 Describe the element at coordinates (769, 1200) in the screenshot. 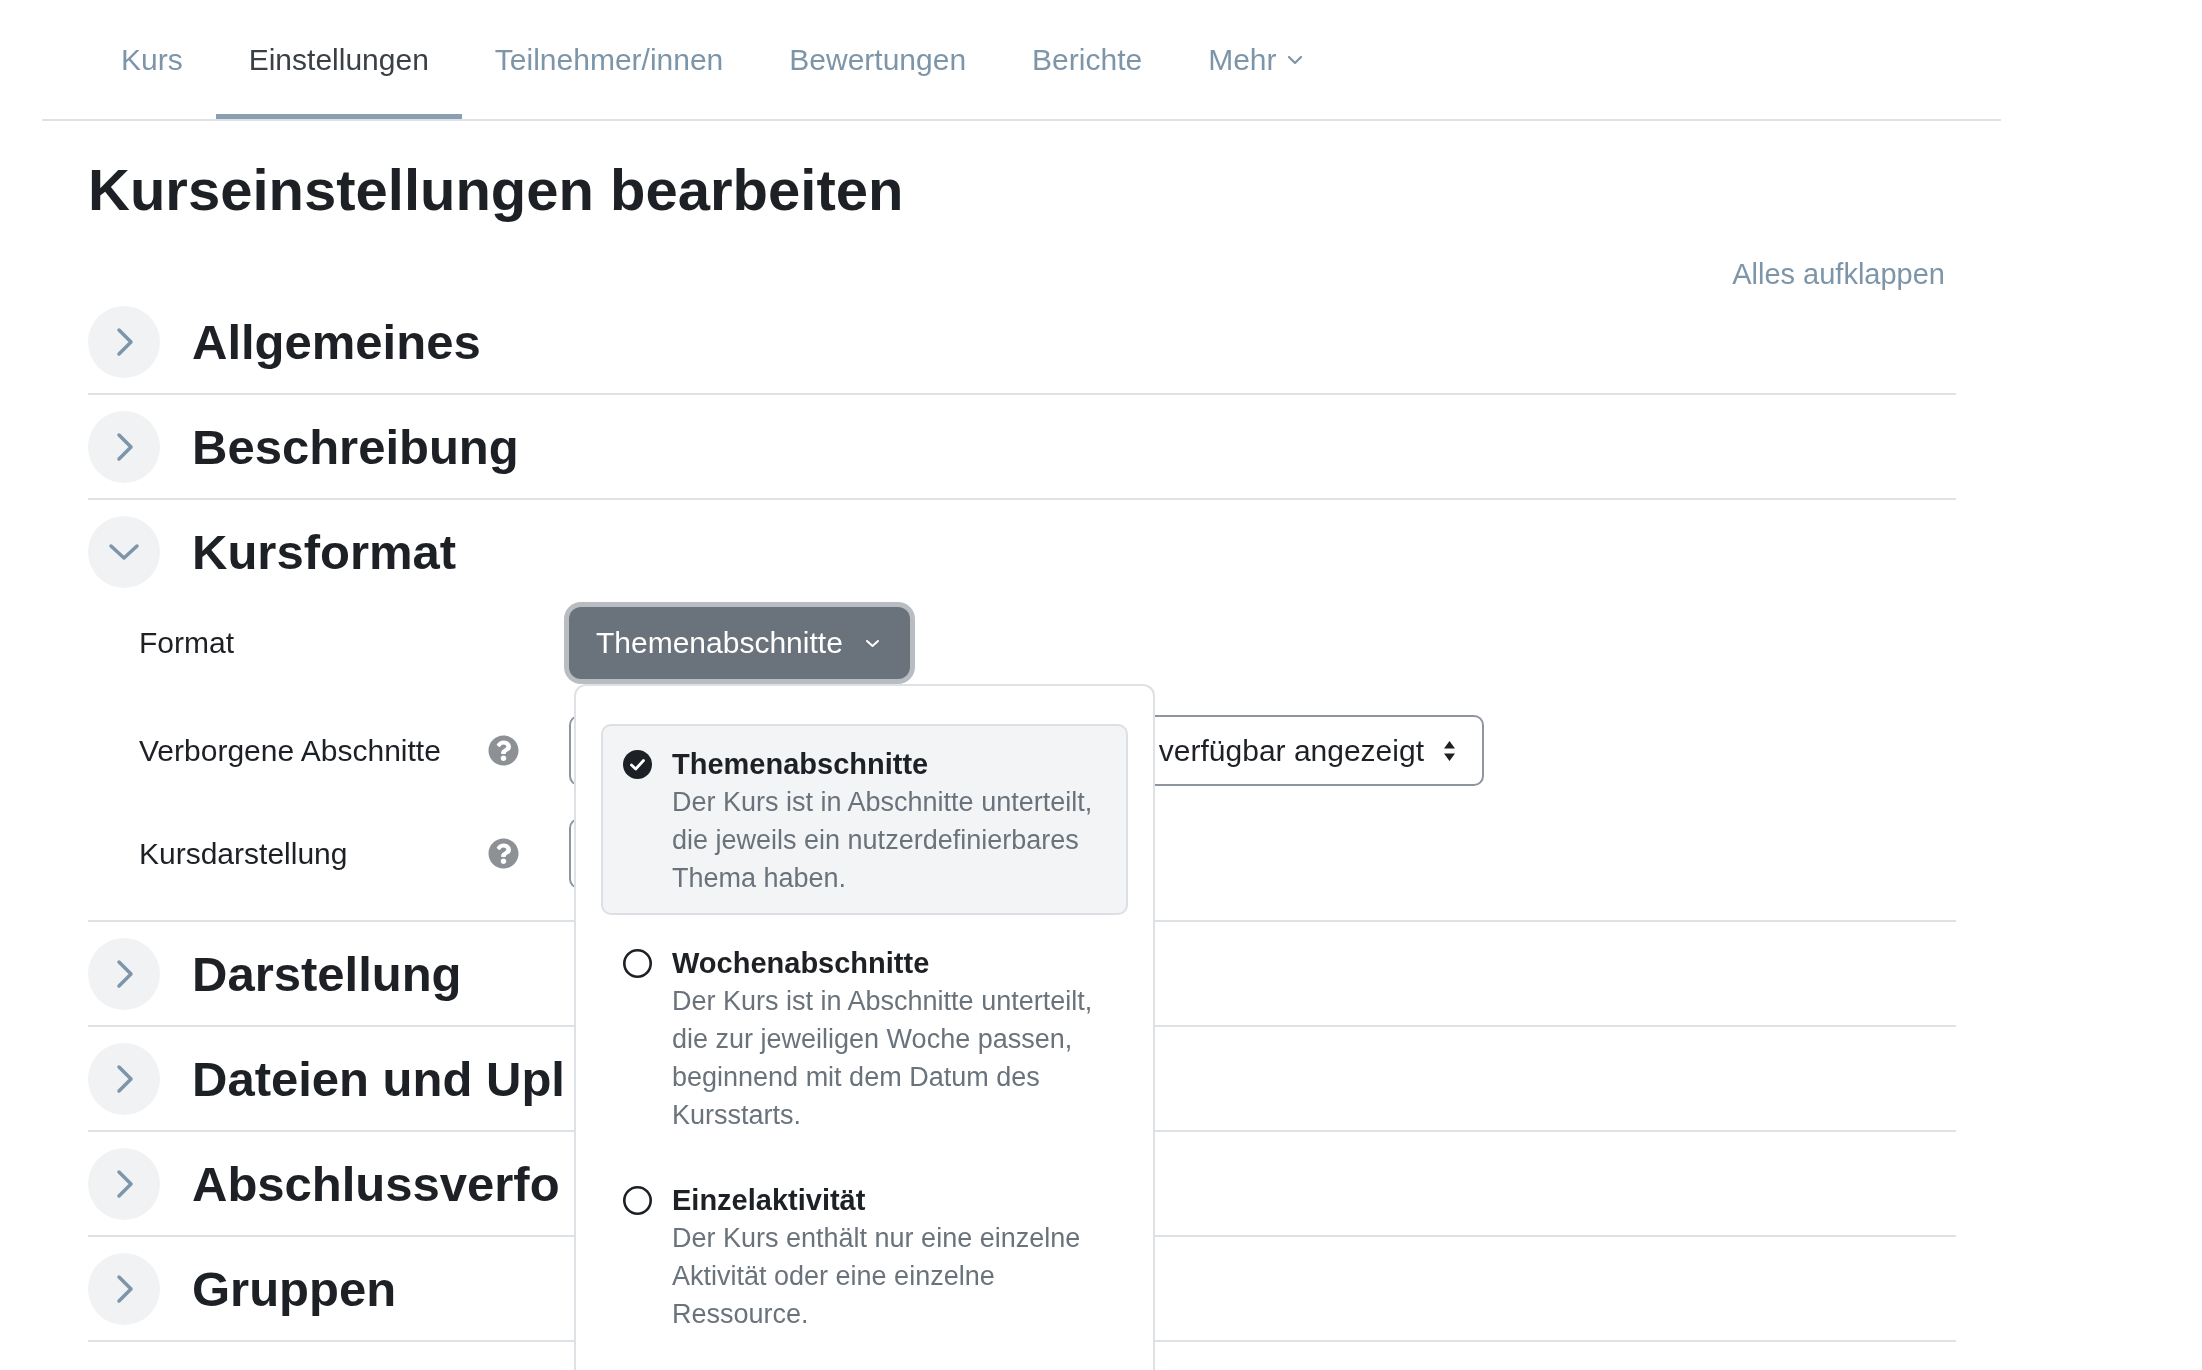

I see `option-title: Einzelaktivität` at that location.